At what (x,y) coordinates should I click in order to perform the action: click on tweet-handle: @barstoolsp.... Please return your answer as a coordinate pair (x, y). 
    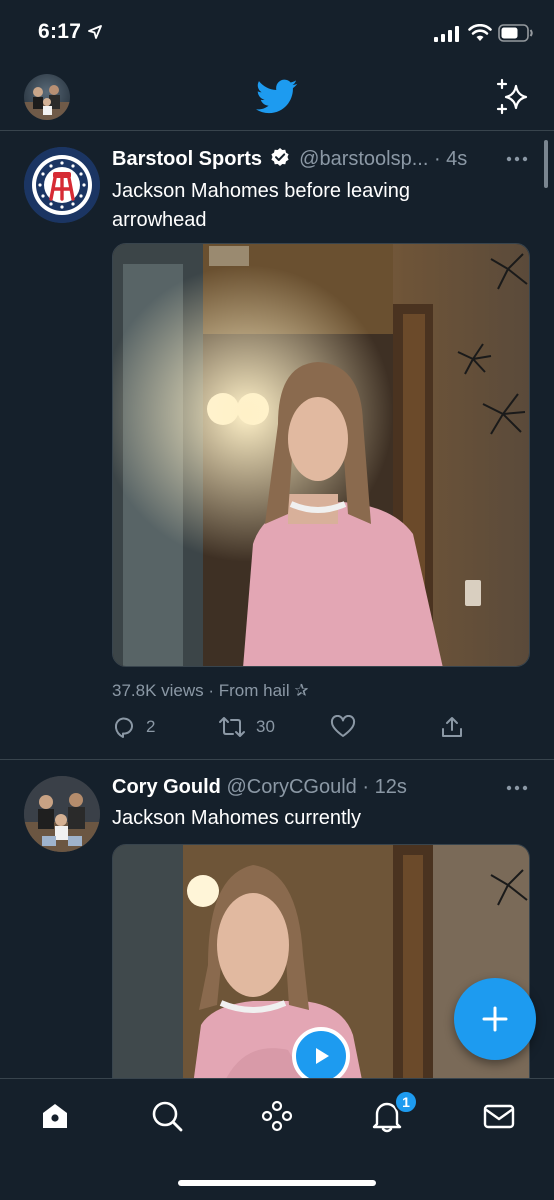
    Looking at the image, I should click on (364, 159).